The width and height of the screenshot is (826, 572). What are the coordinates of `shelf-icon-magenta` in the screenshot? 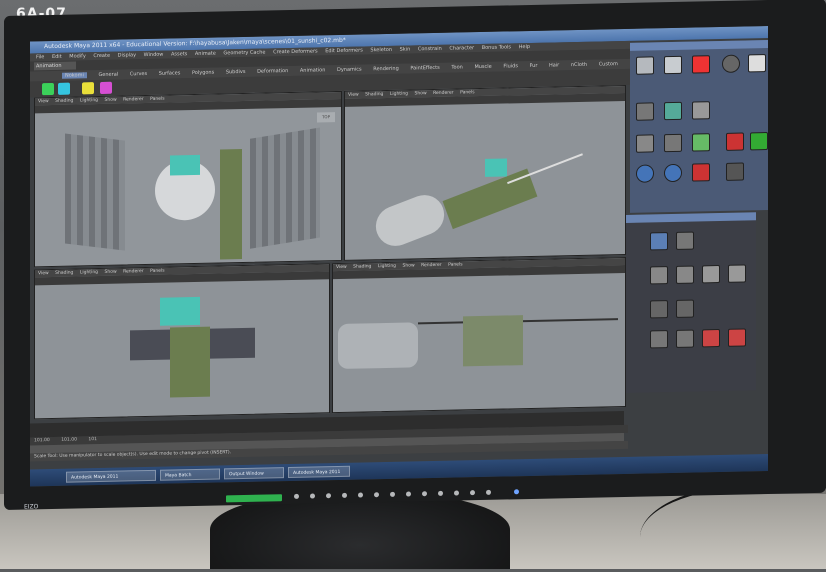 It's located at (106, 87).